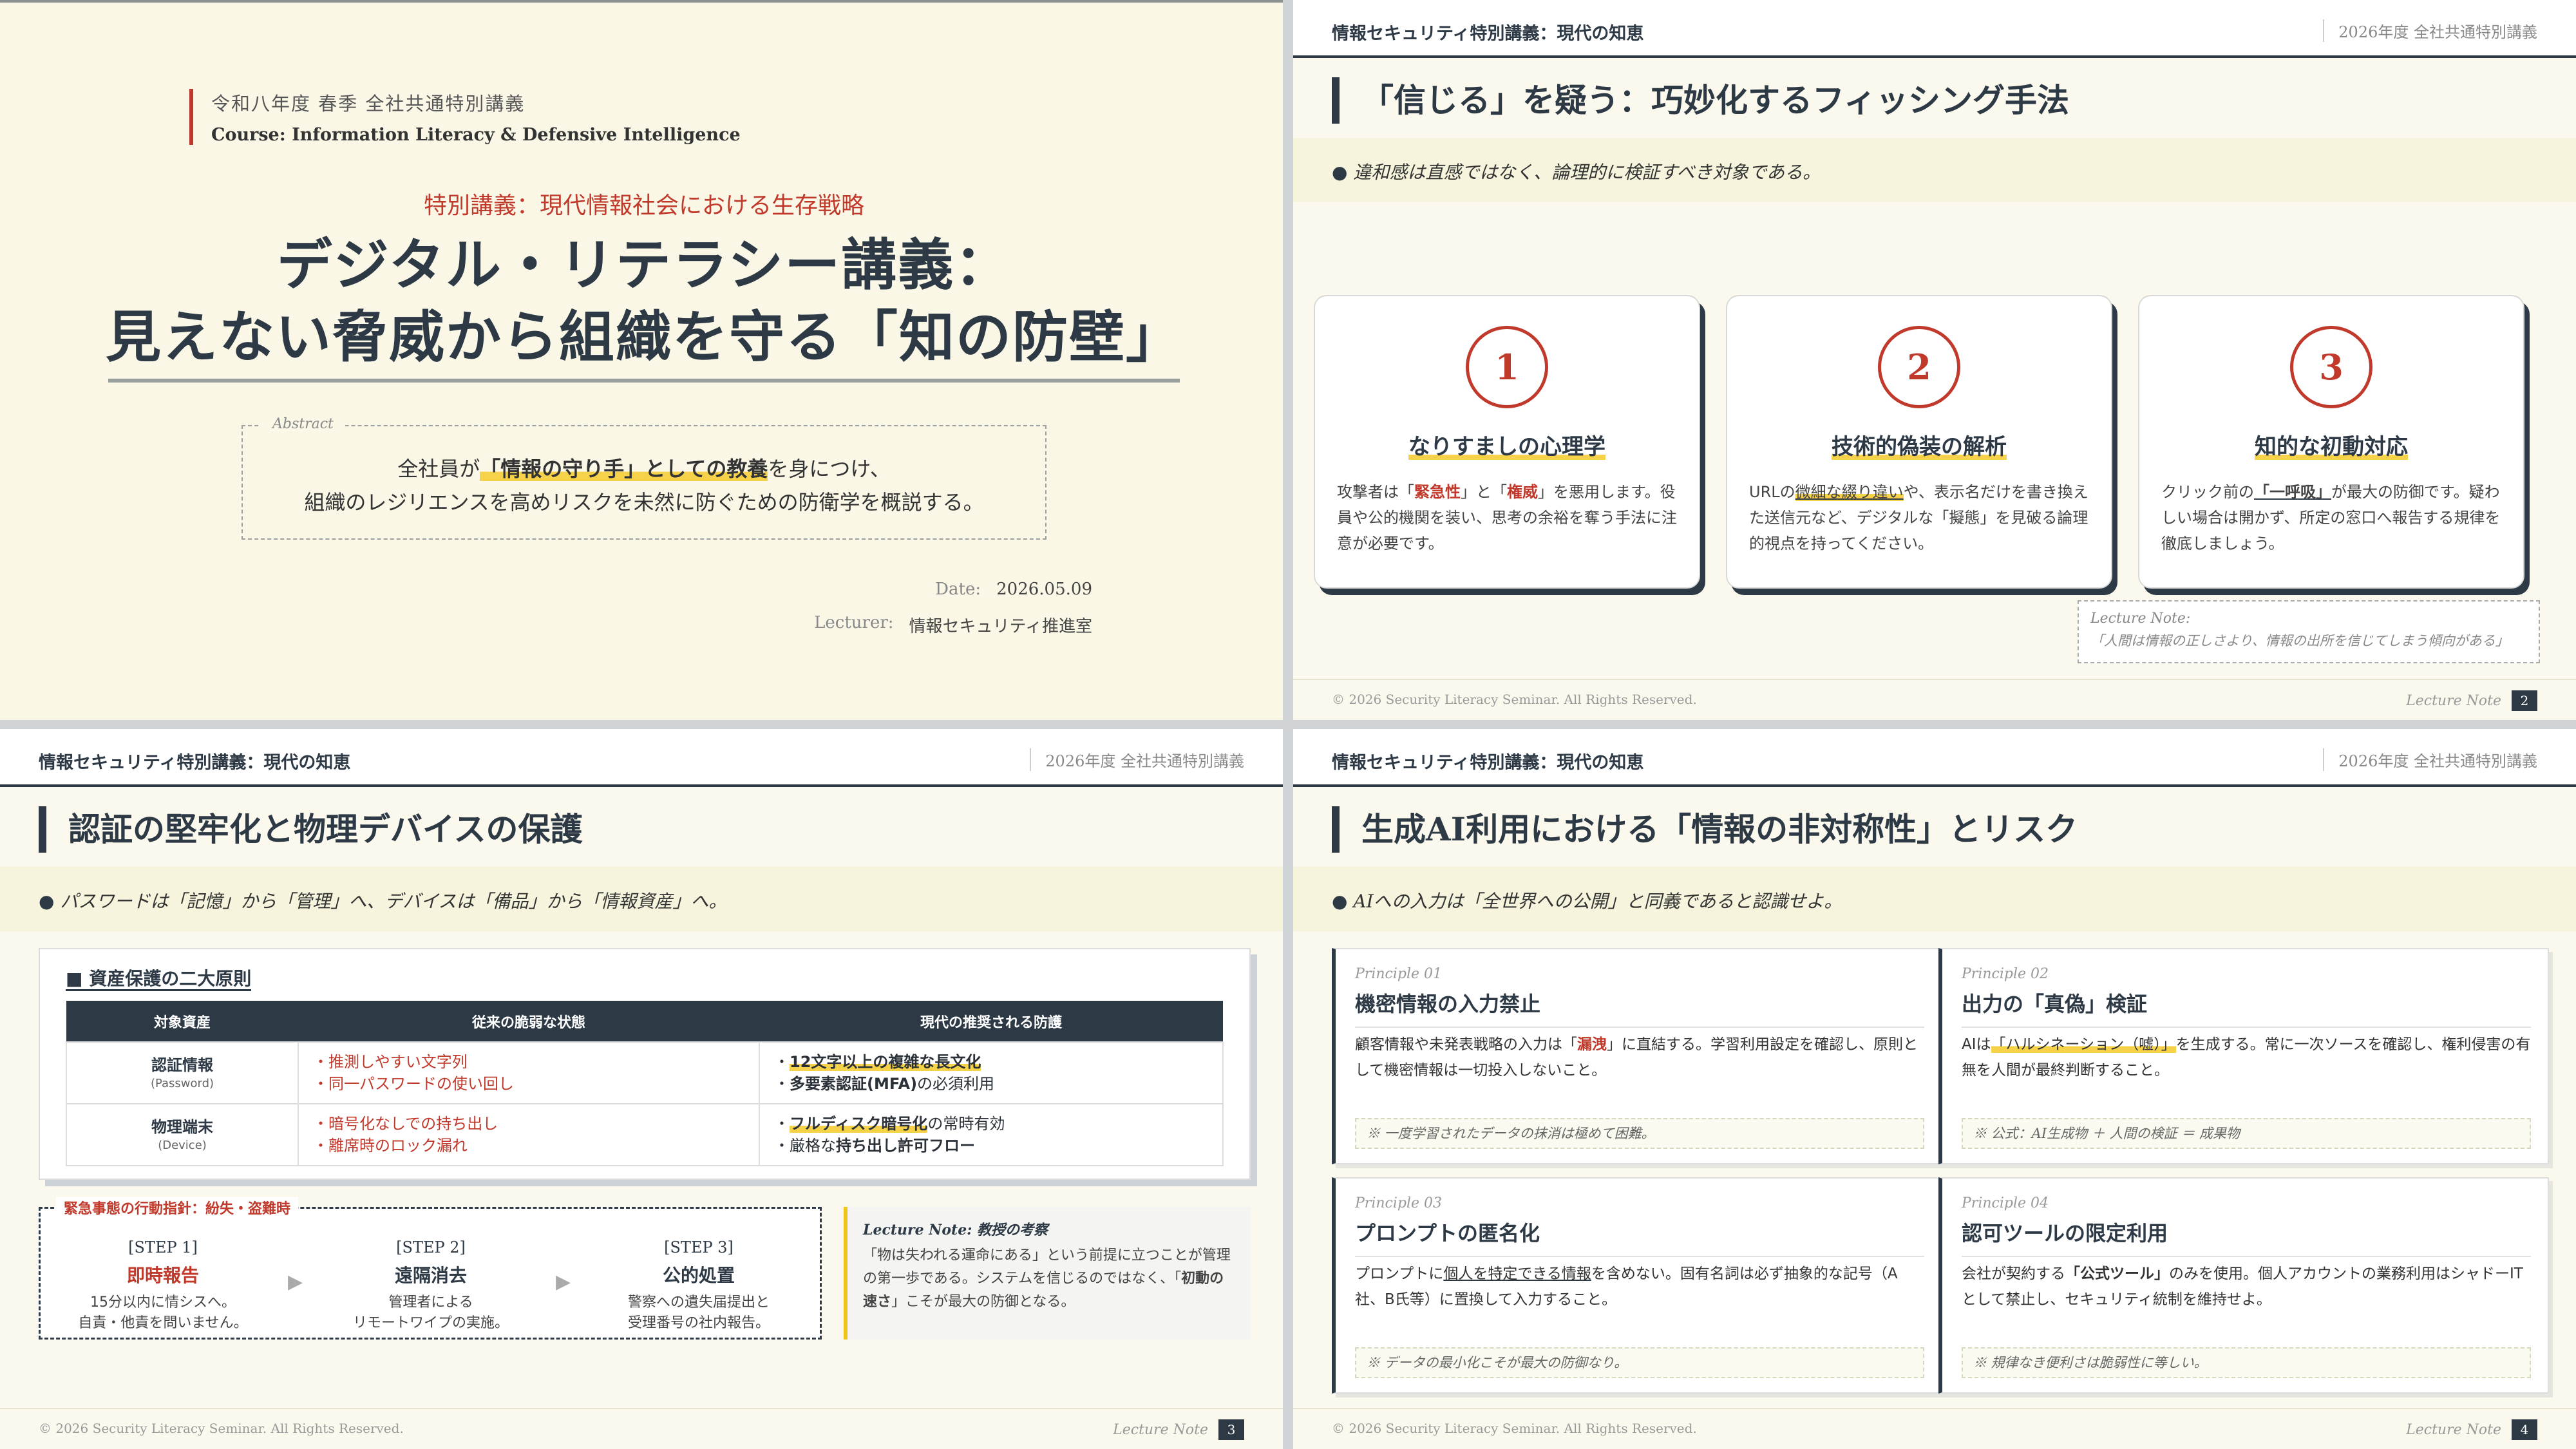 The image size is (2576, 1449). What do you see at coordinates (1231, 1430) in the screenshot?
I see `page-number: 3` at bounding box center [1231, 1430].